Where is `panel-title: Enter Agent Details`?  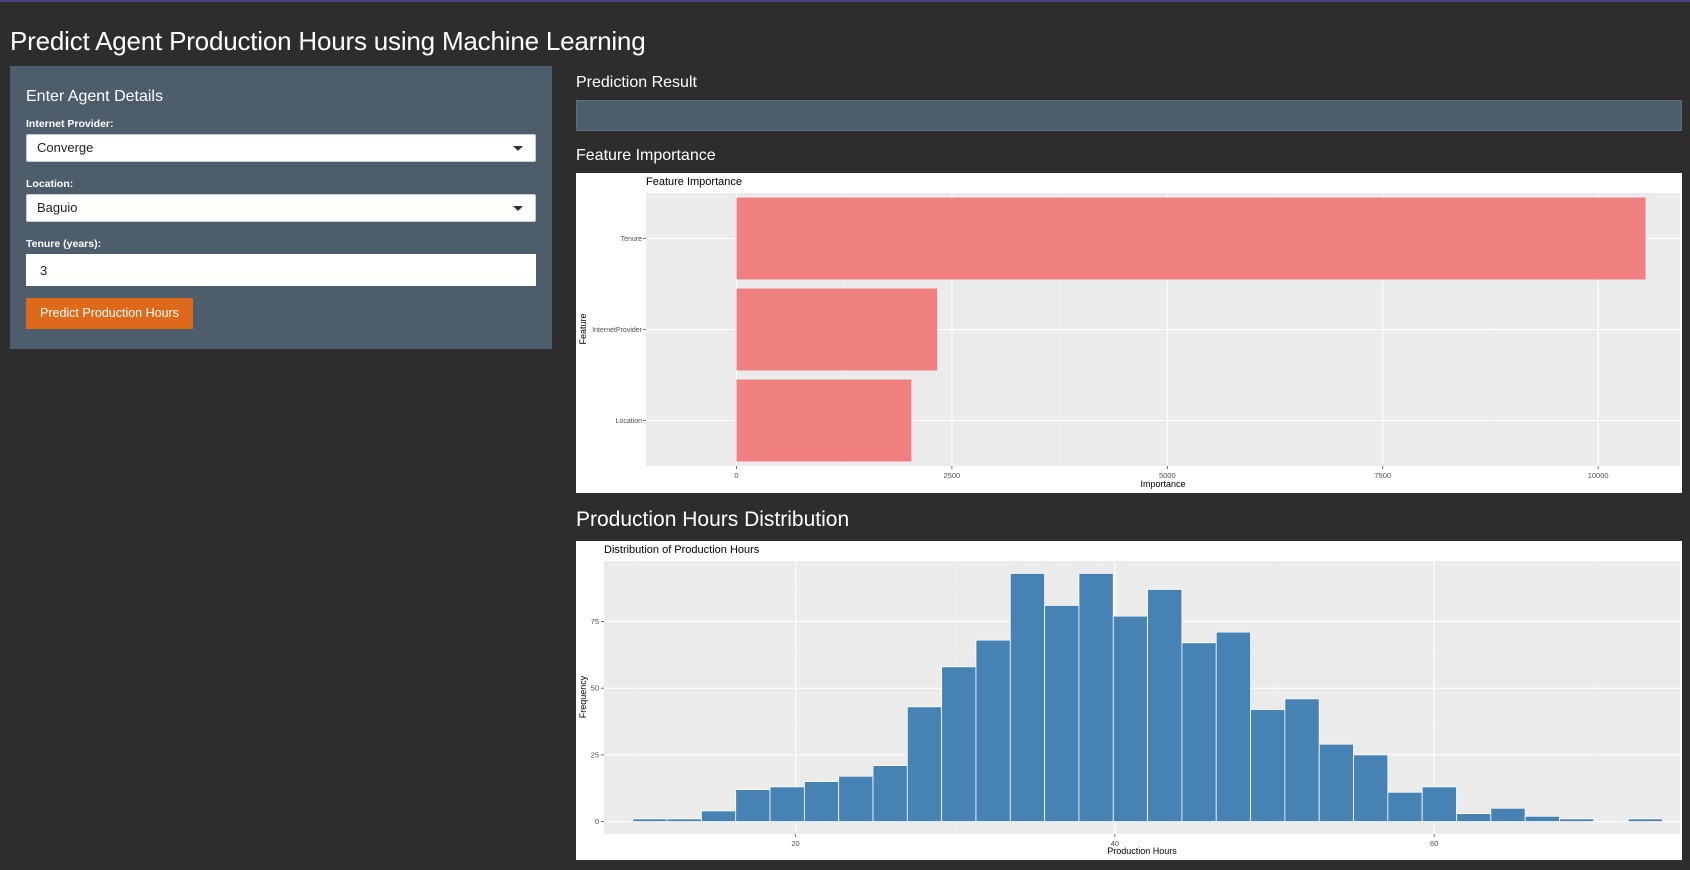 panel-title: Enter Agent Details is located at coordinates (94, 96).